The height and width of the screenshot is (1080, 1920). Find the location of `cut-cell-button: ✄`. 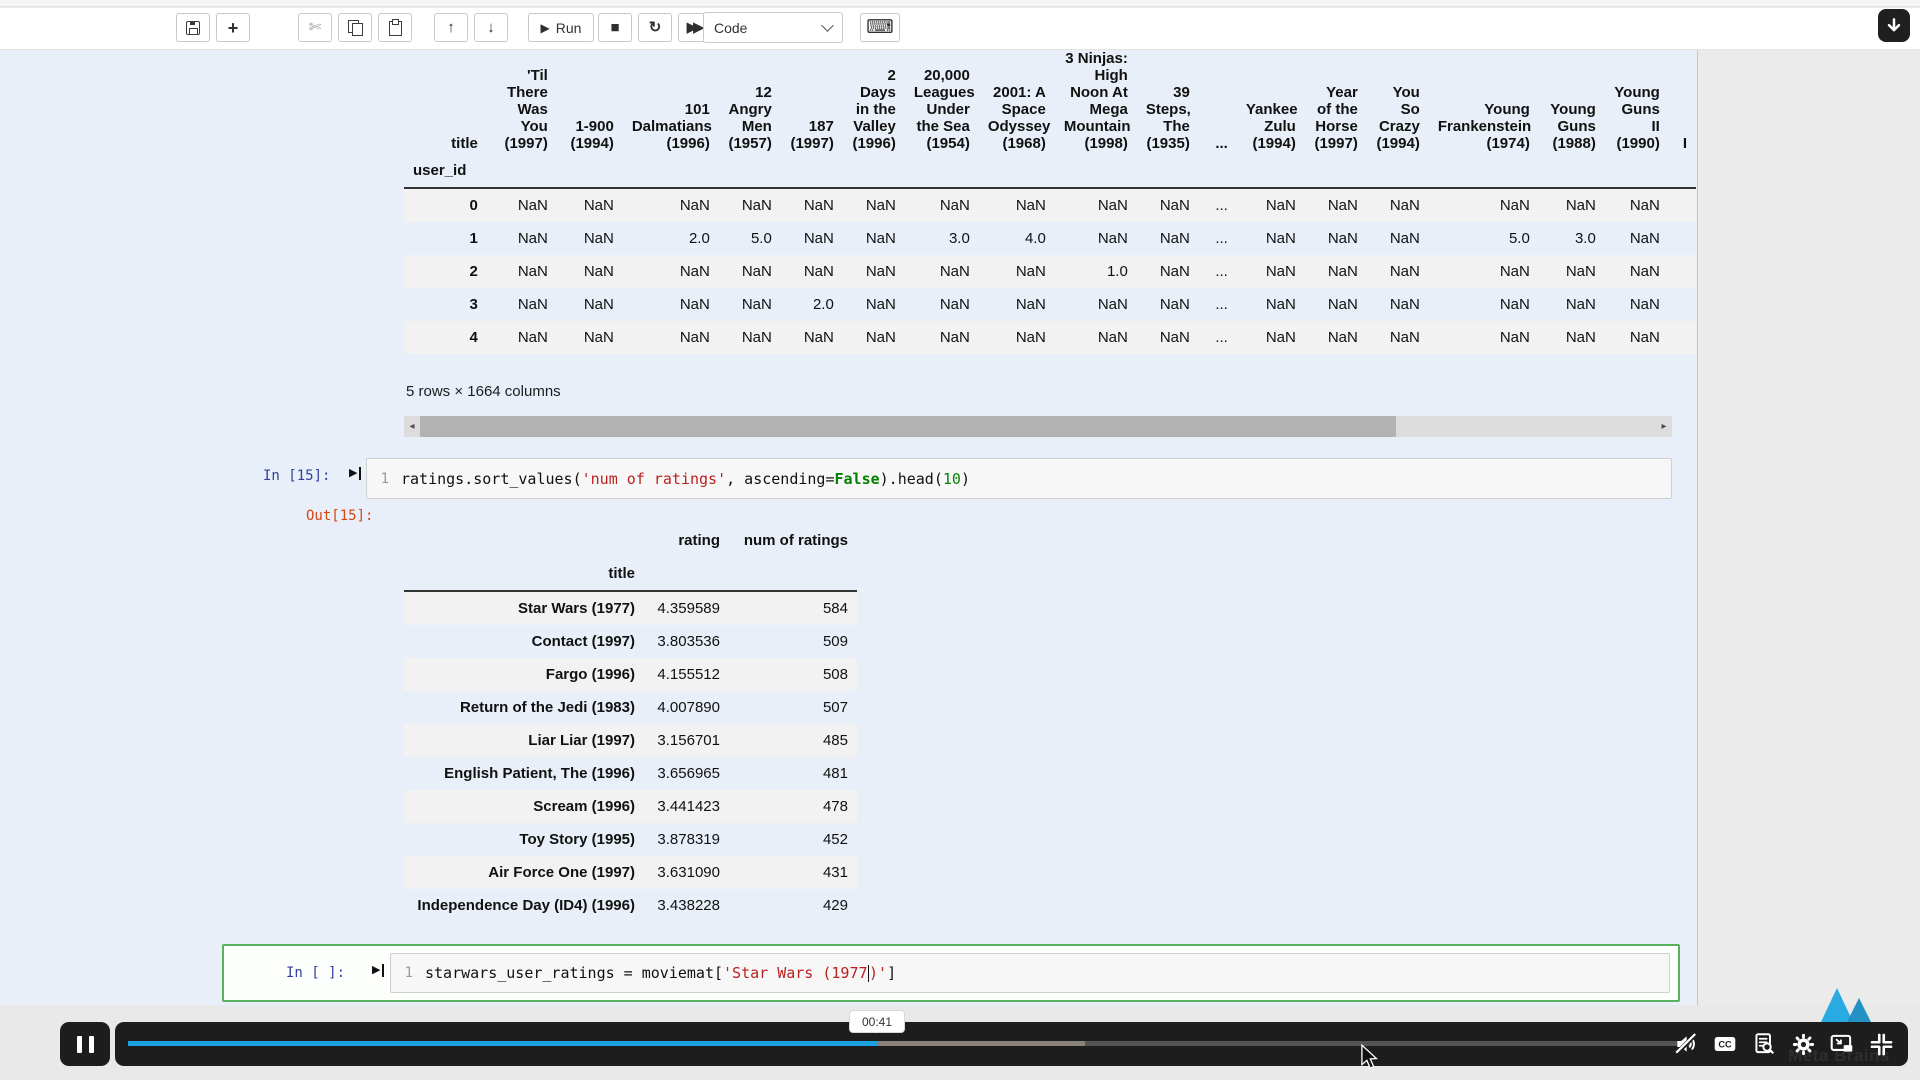

cut-cell-button: ✄ is located at coordinates (315, 27).